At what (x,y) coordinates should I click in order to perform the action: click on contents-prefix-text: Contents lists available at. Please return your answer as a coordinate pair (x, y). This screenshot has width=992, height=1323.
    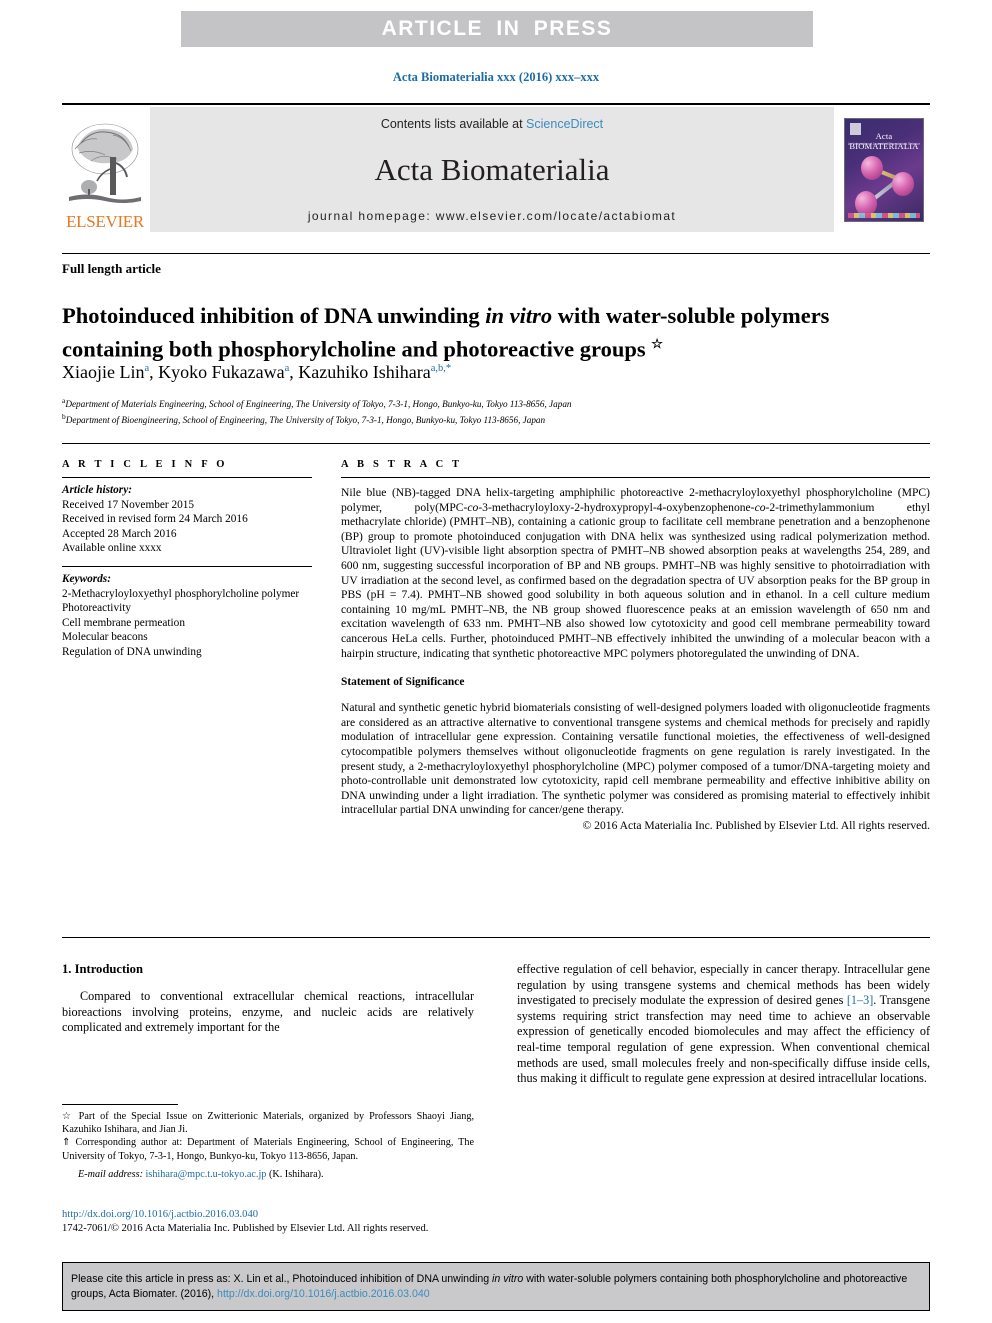
    Looking at the image, I should click on (453, 124).